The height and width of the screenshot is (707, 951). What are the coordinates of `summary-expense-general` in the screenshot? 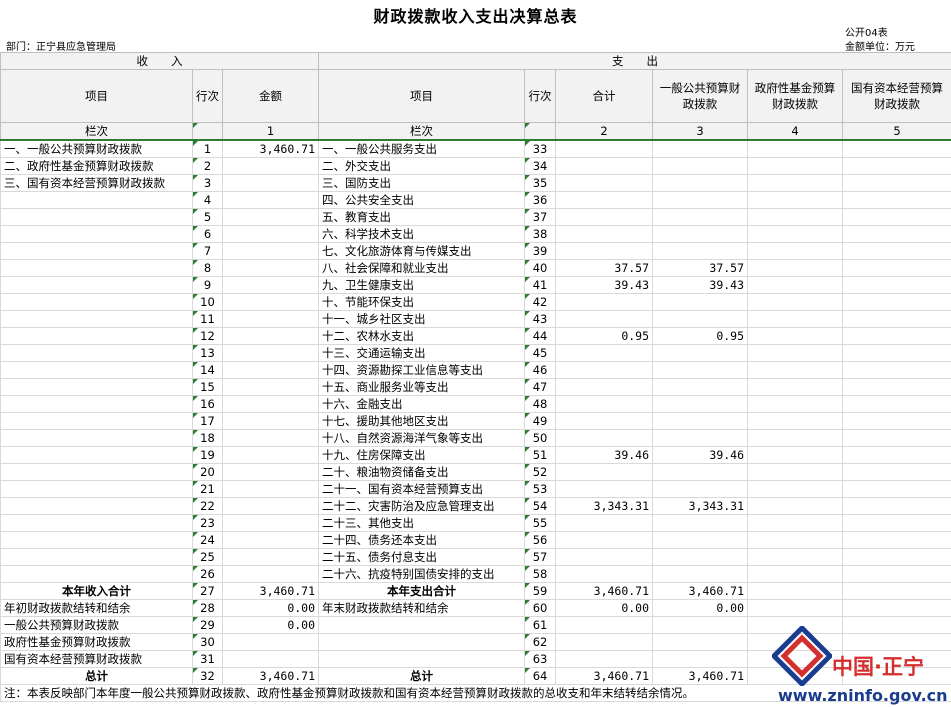 It's located at (700, 642).